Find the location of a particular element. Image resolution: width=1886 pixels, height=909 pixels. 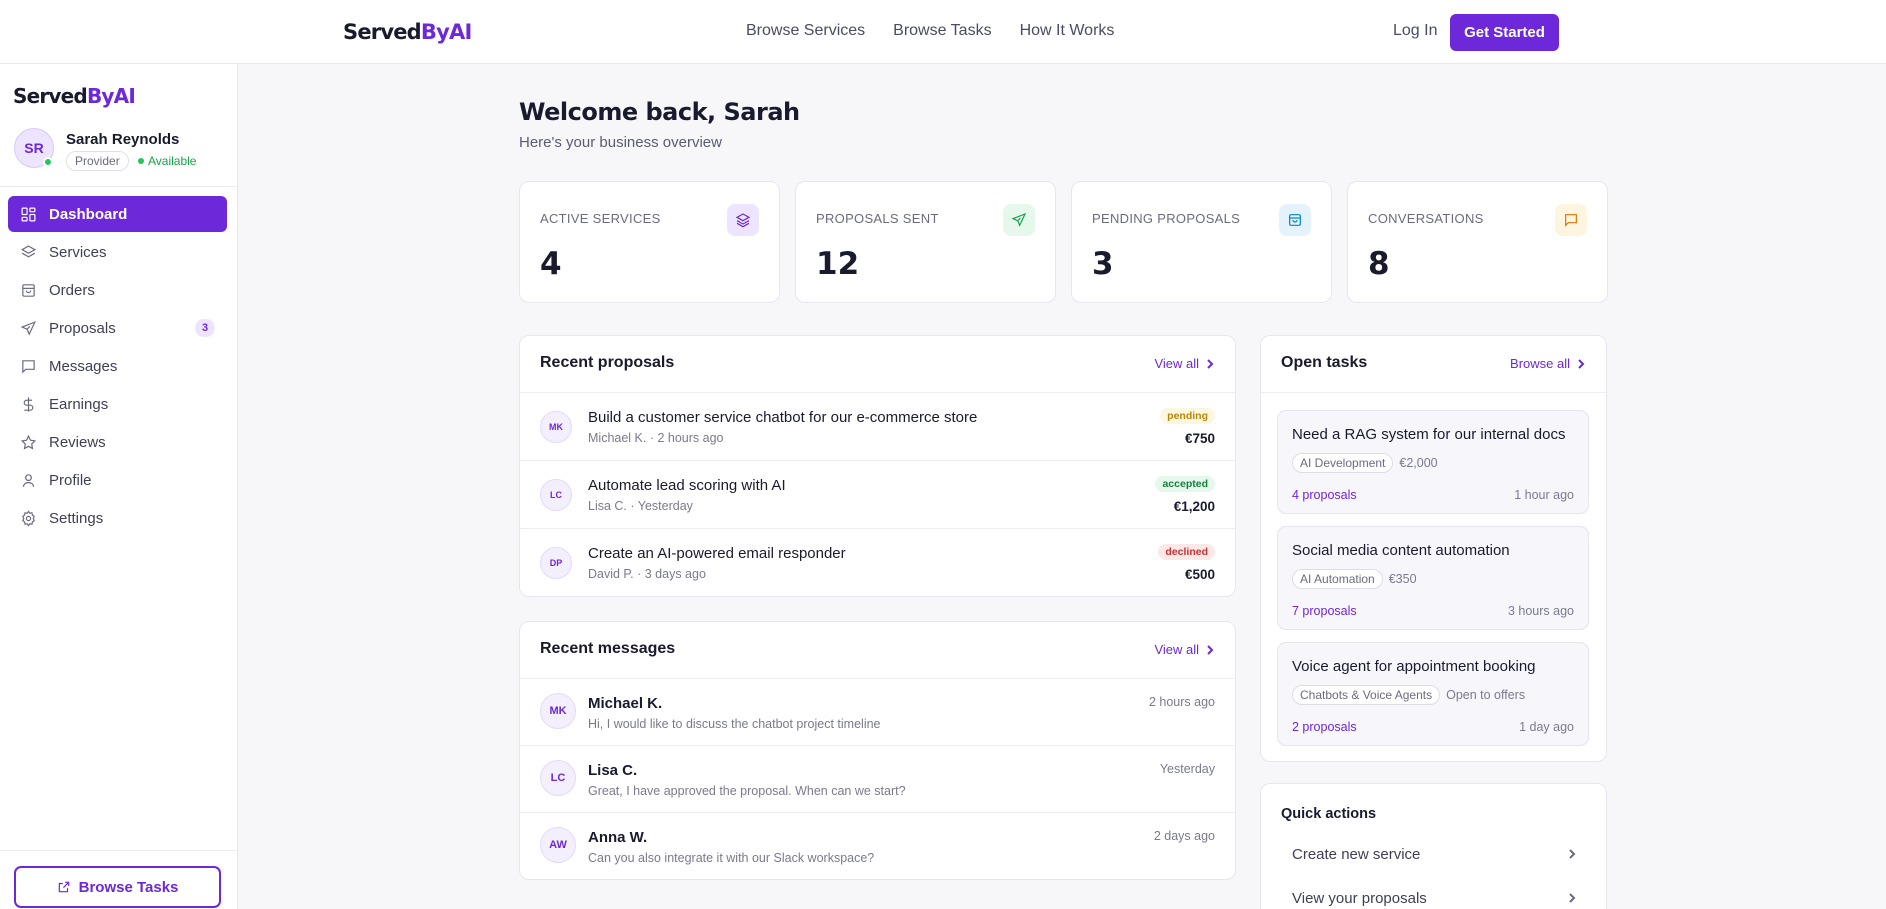

page-subtitle: Here's your business overview is located at coordinates (620, 142).